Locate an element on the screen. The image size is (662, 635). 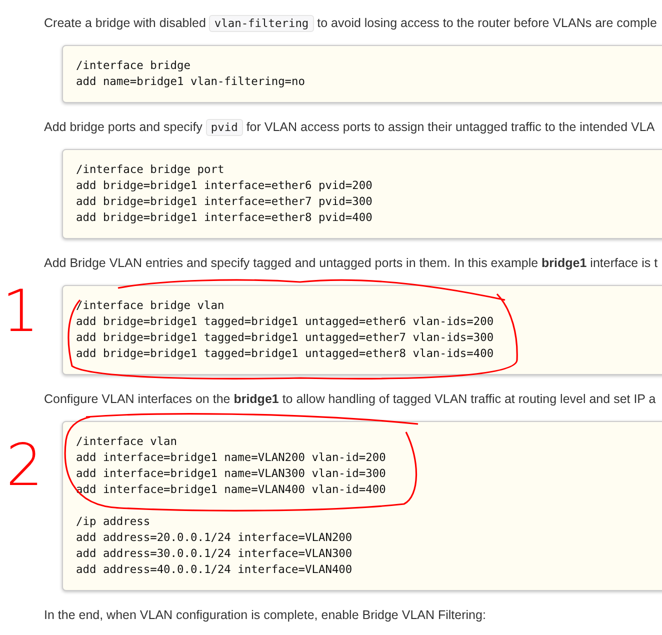
handwritten-number: 2 is located at coordinates (24, 465).